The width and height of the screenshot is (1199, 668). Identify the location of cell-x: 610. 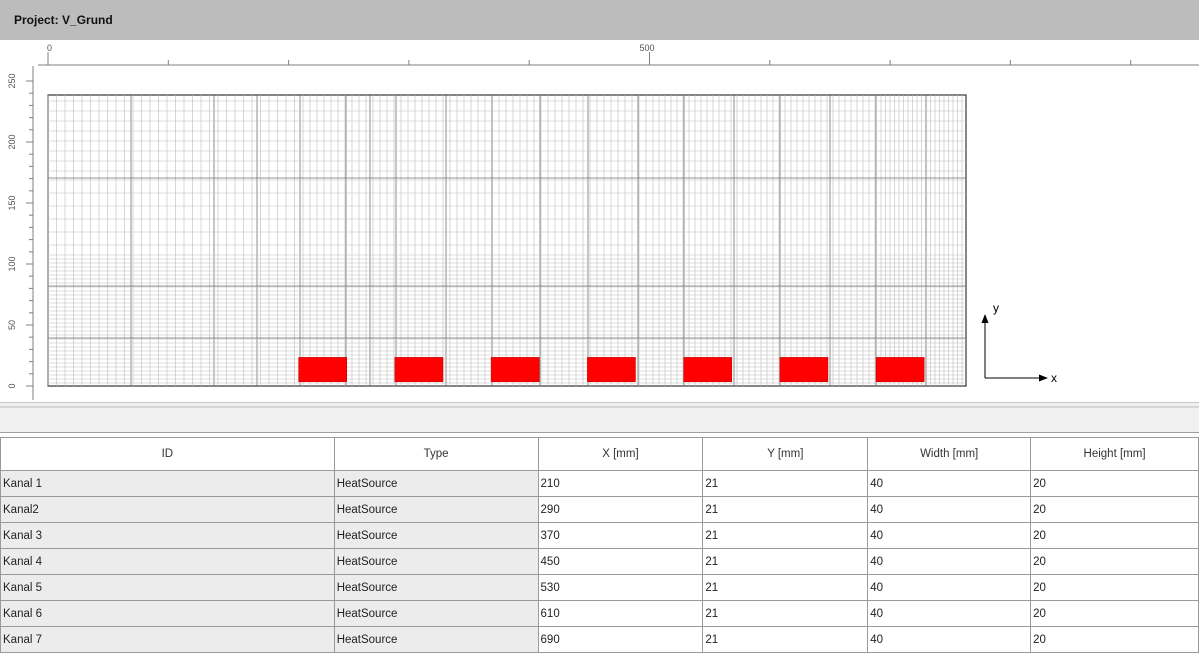
(620, 613).